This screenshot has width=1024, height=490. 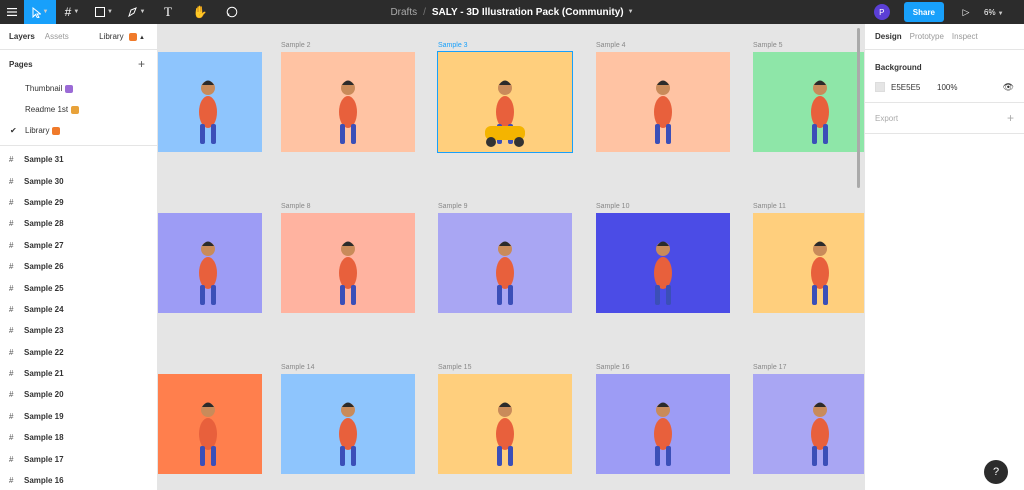 What do you see at coordinates (1010, 118) in the screenshot?
I see `add-export-plus-icon: +` at bounding box center [1010, 118].